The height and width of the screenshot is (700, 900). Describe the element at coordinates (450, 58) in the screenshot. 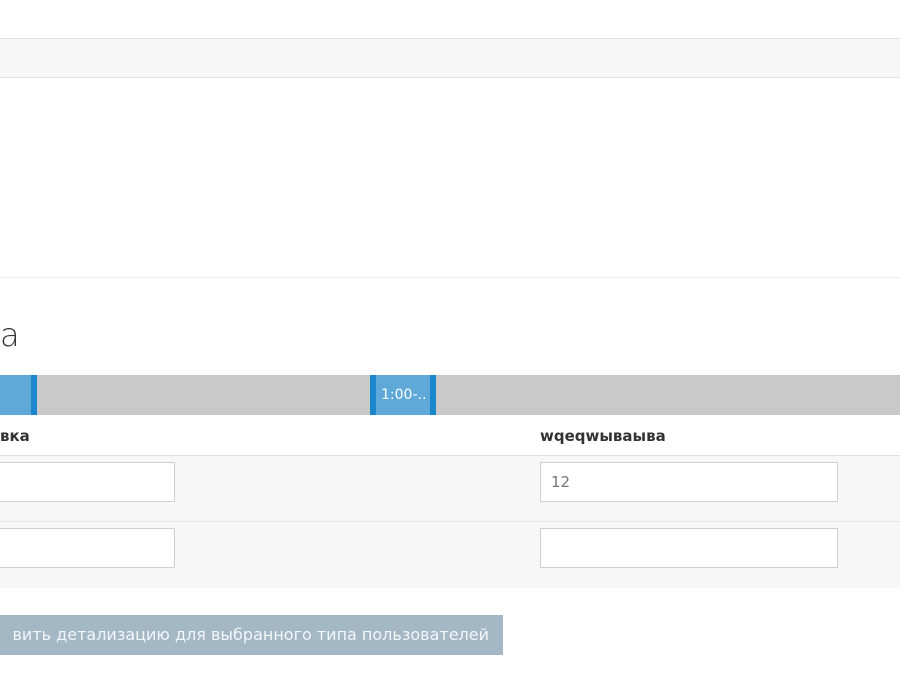

I see `top-toolbar` at that location.